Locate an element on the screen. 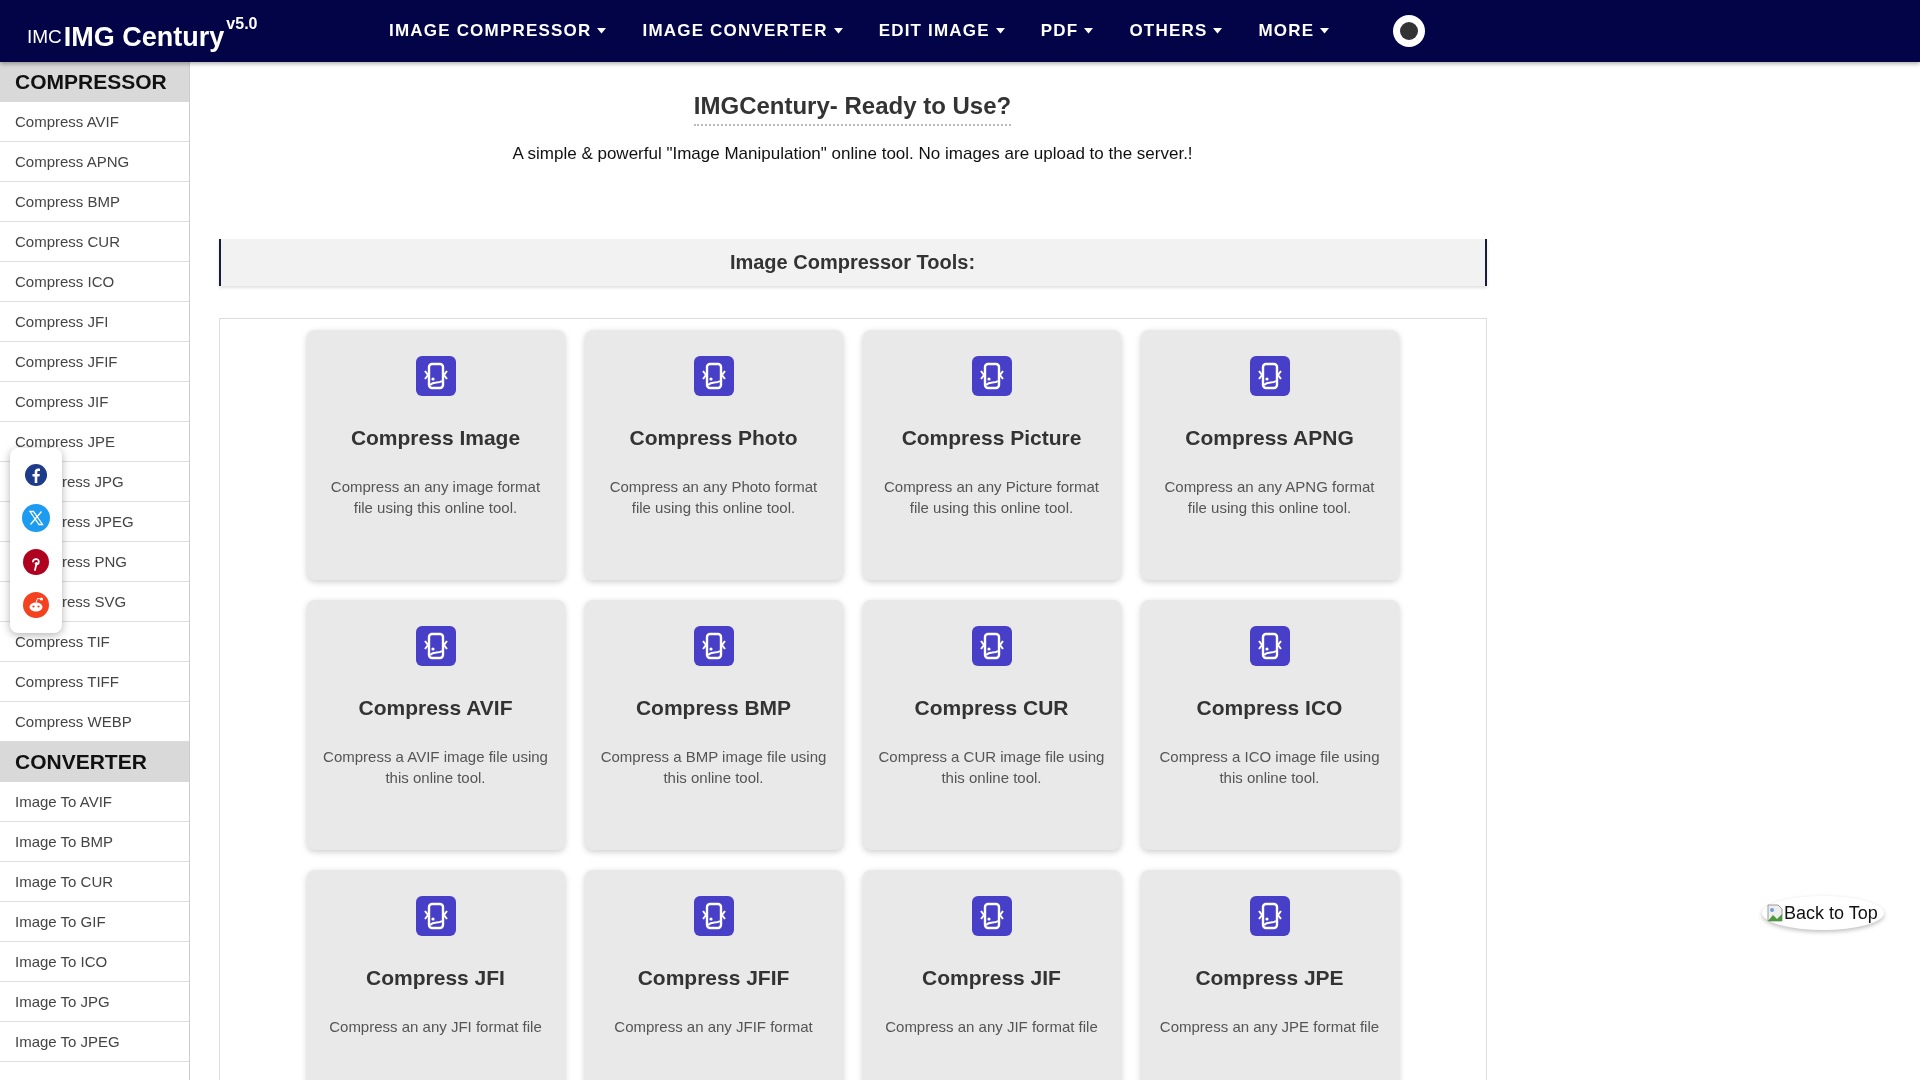 The width and height of the screenshot is (1920, 1080). card-description: Compress an any JFIF format is located at coordinates (713, 1027).